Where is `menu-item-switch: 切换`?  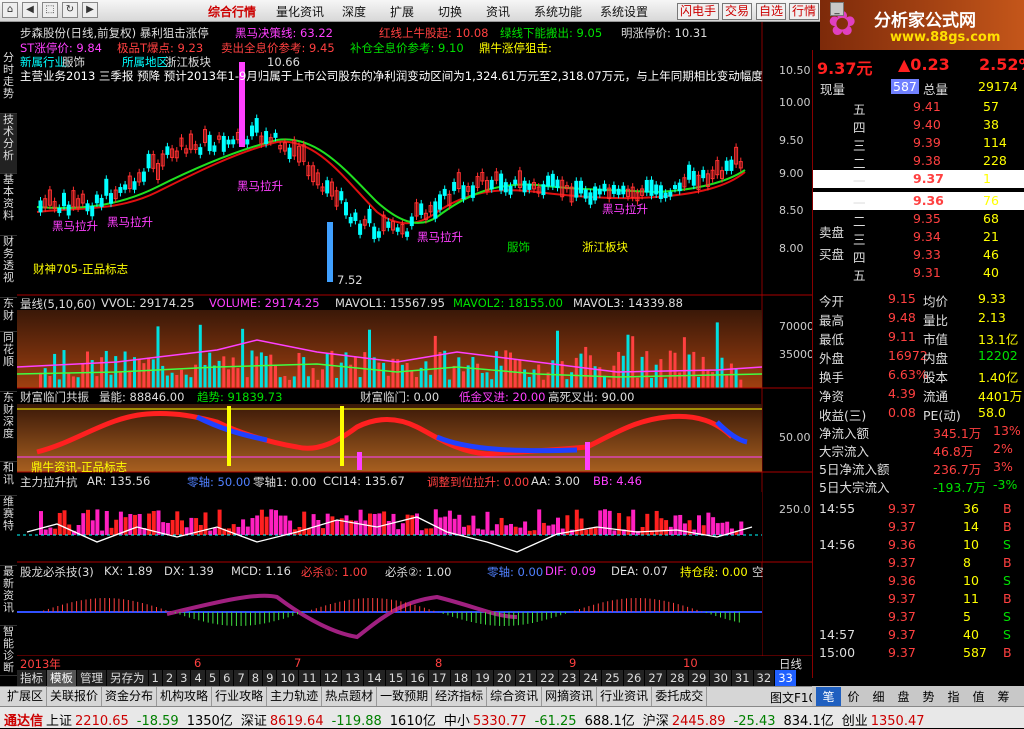
menu-item-switch: 切换 is located at coordinates (450, 11).